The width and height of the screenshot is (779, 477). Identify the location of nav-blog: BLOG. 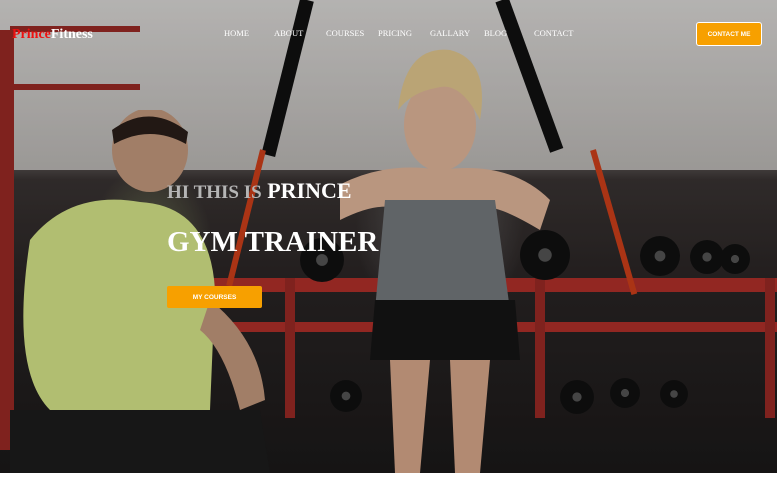
(495, 33).